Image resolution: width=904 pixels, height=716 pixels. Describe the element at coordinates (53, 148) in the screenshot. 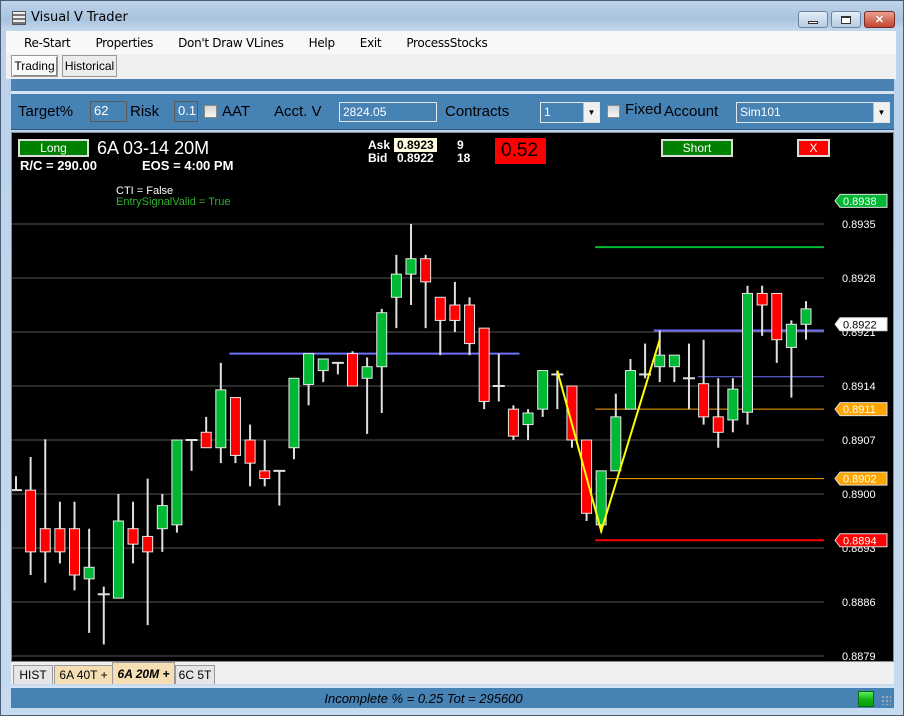

I see `long-button: Long` at that location.